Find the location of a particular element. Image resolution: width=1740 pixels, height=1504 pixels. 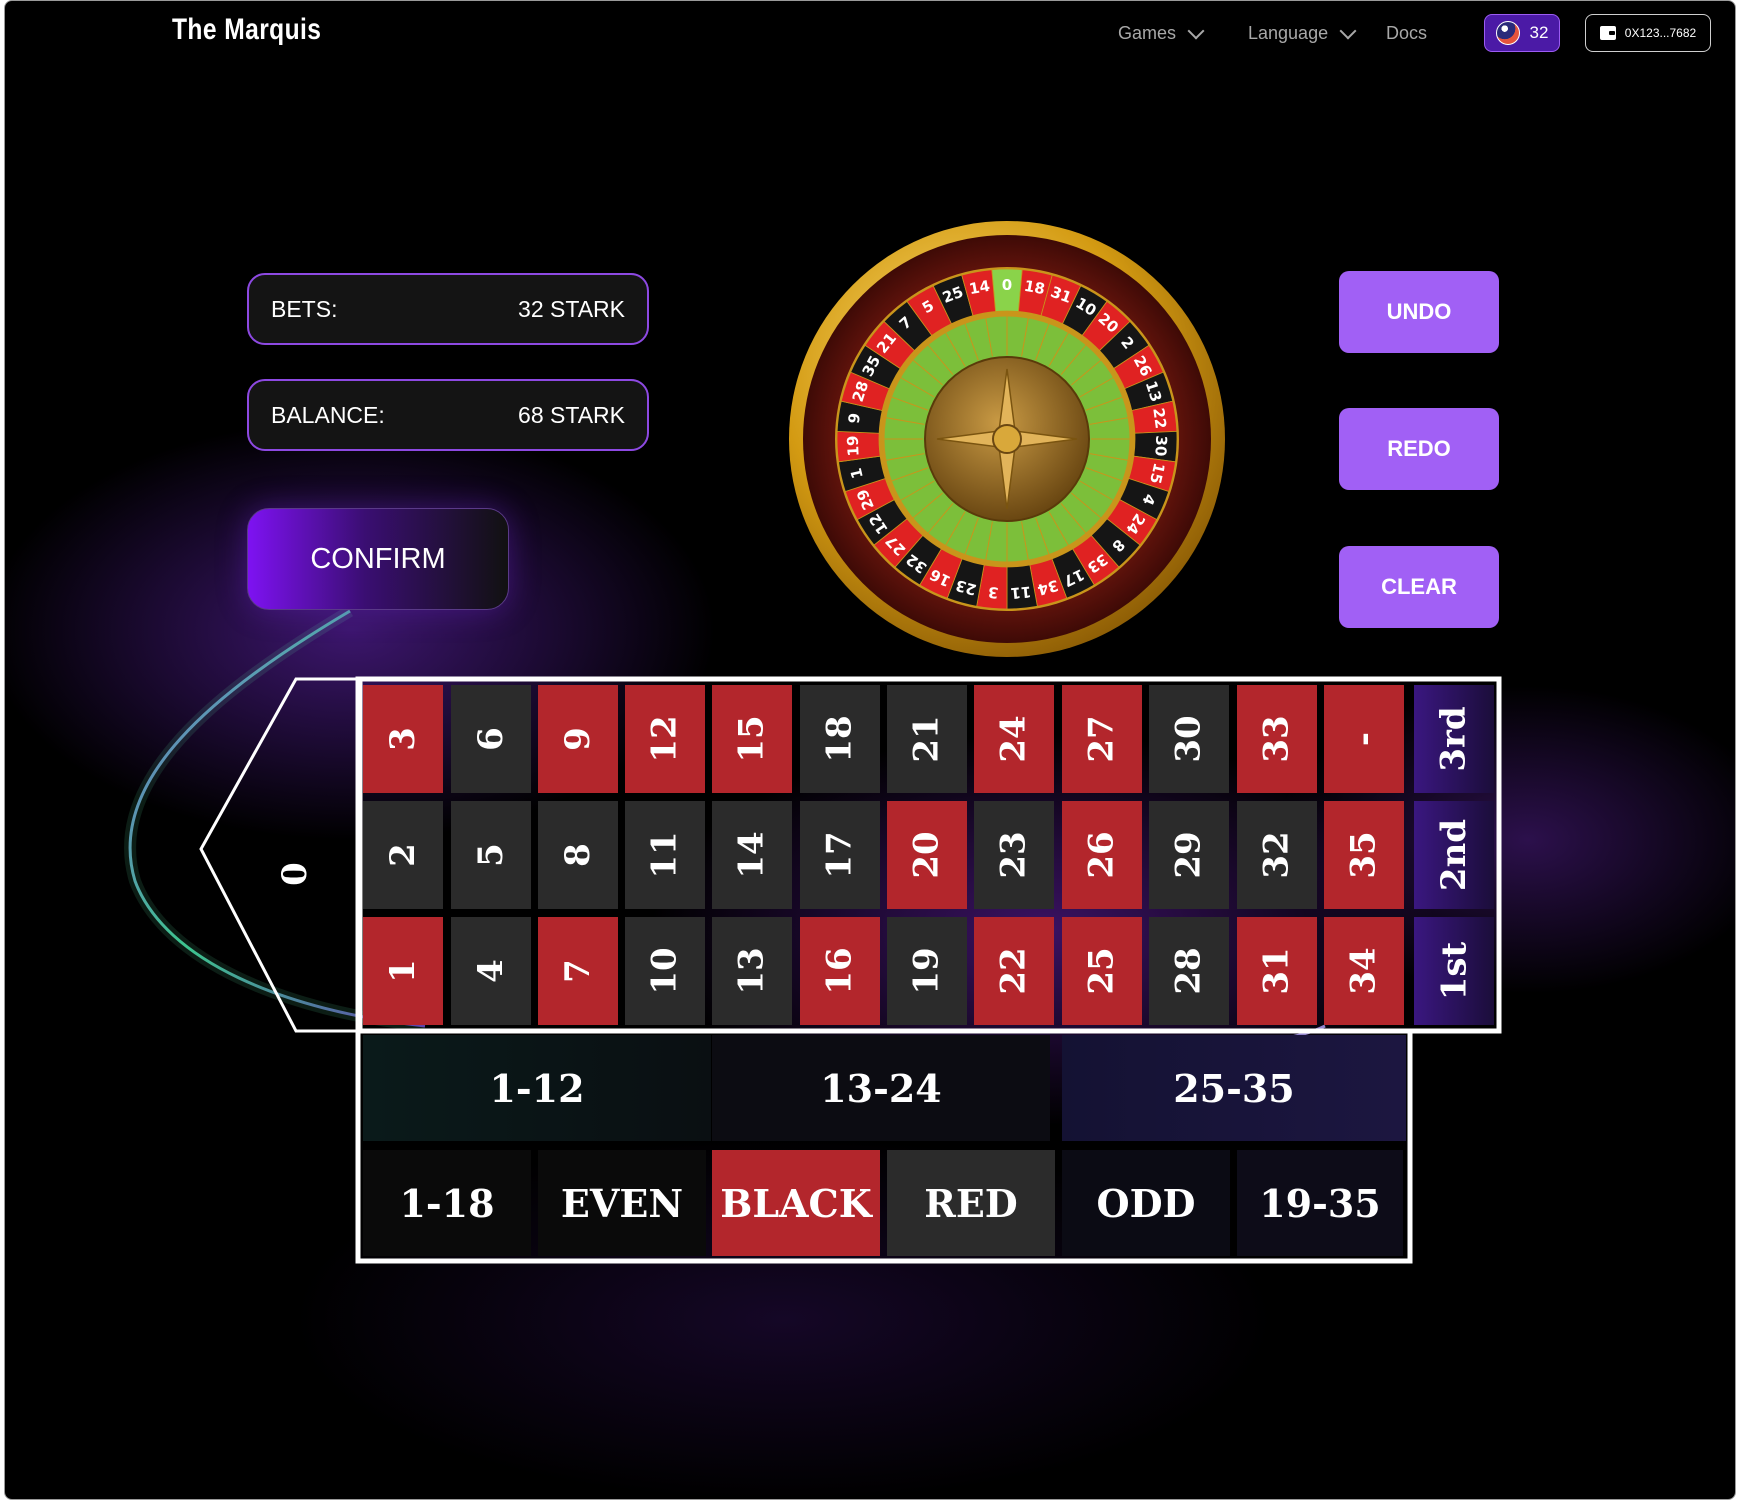

number-cell: 15 is located at coordinates (752, 739).